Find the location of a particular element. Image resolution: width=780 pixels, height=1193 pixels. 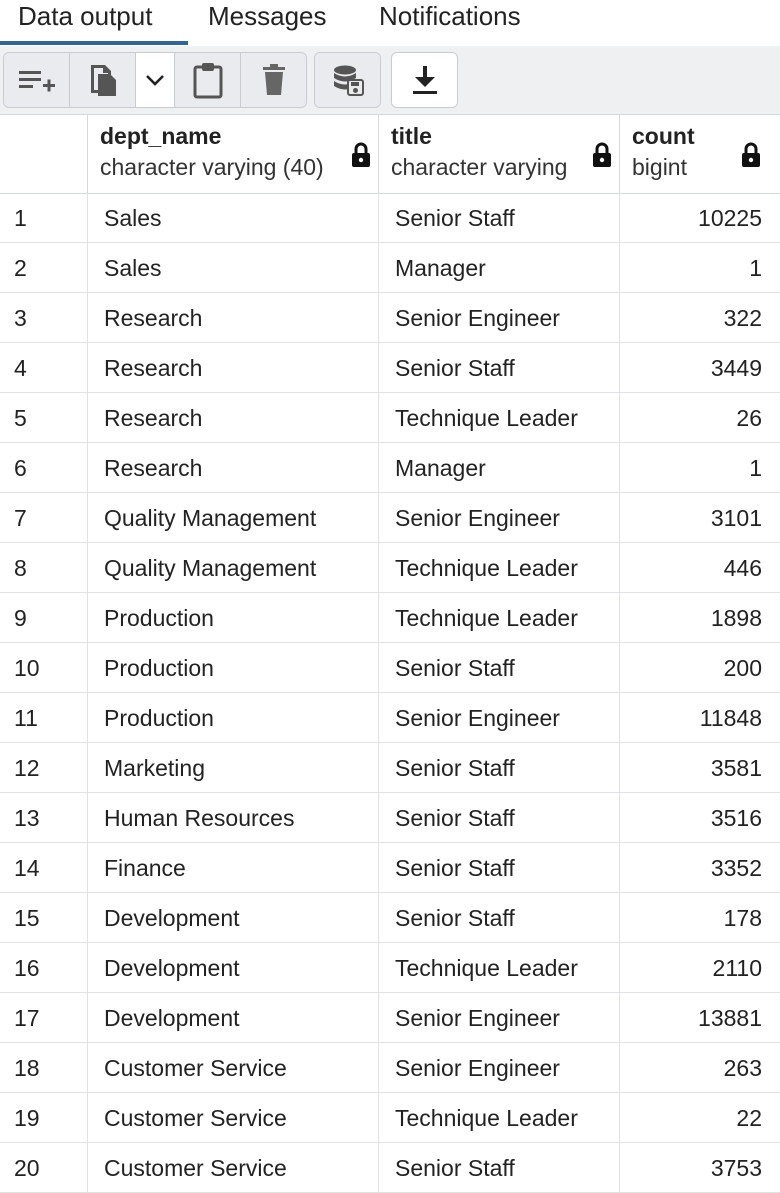

cell-count: 263 is located at coordinates (700, 1068).